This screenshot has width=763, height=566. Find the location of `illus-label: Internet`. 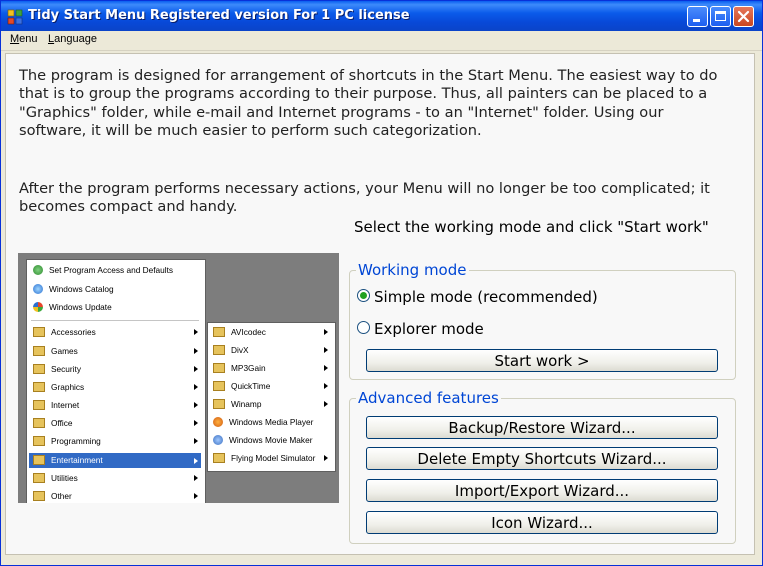

illus-label: Internet is located at coordinates (65, 405).